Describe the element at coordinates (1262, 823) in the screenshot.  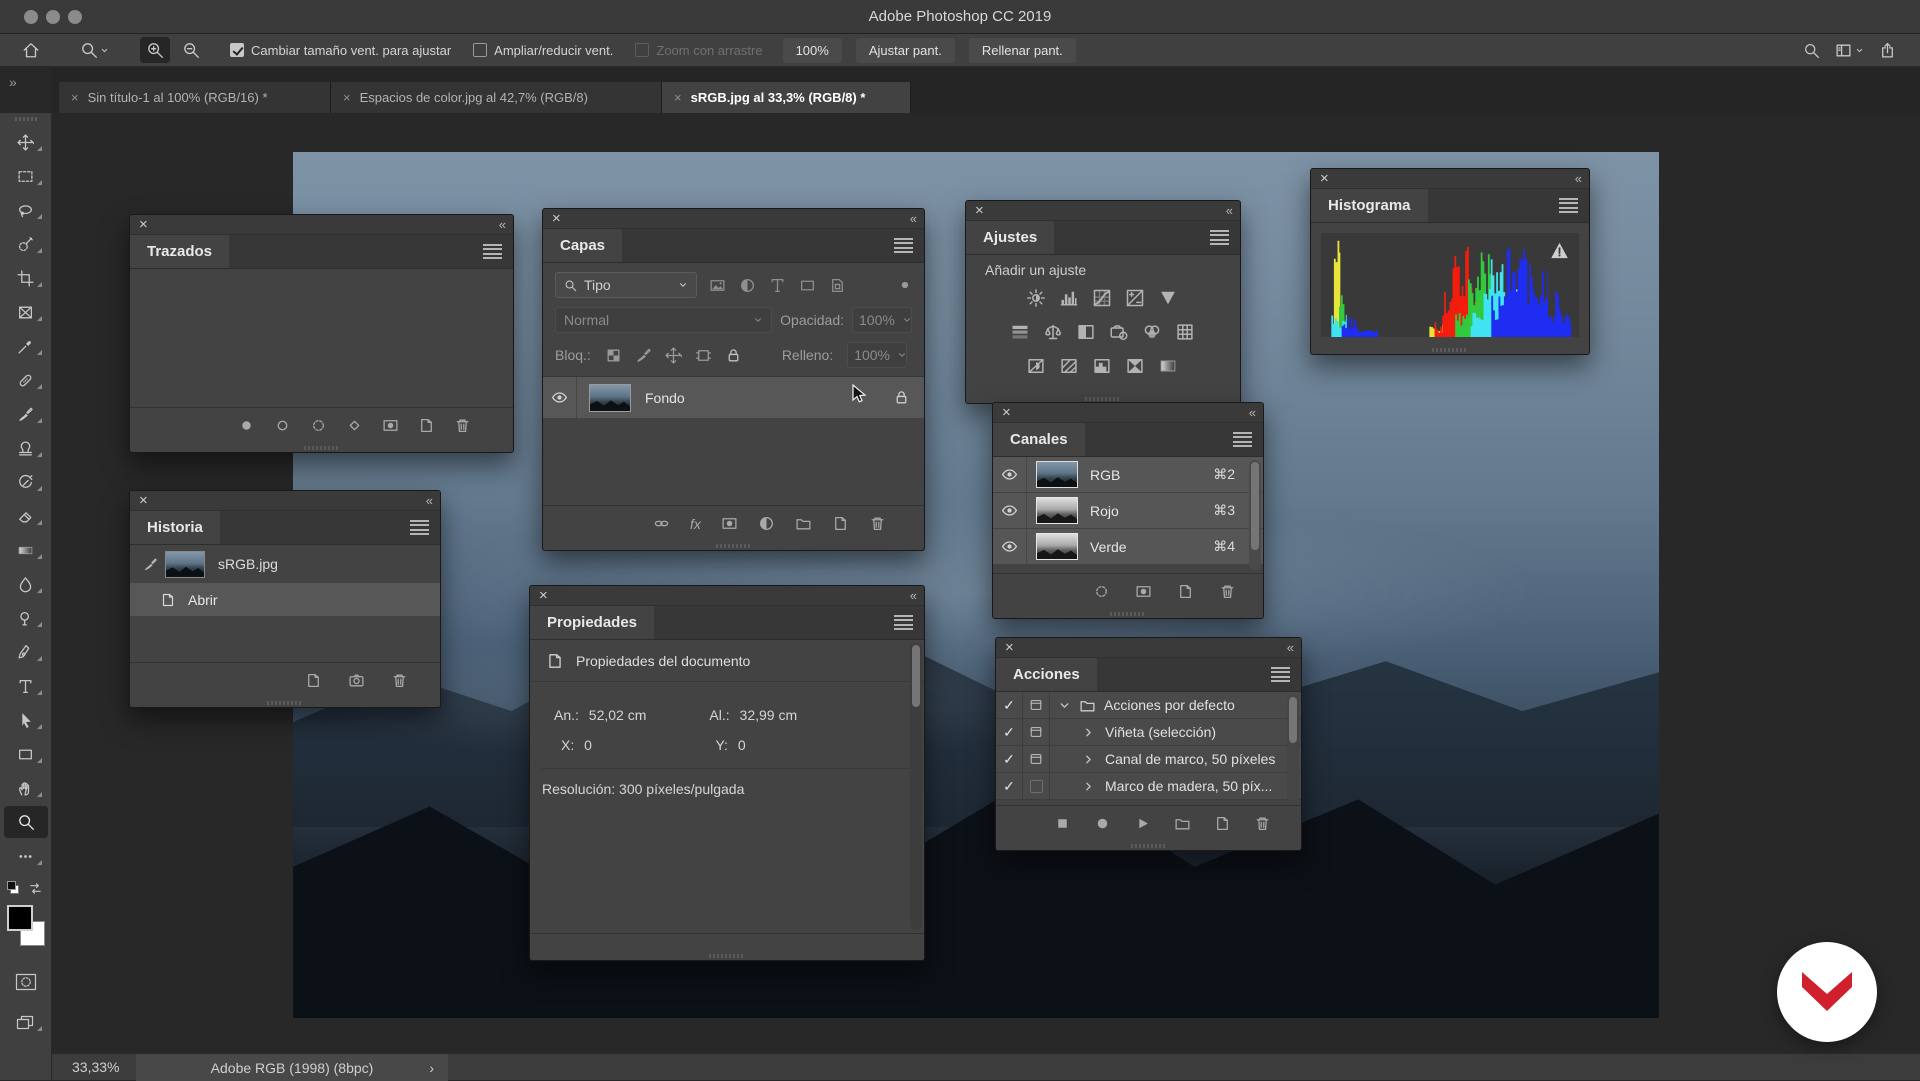
I see `delete-action-icon` at that location.